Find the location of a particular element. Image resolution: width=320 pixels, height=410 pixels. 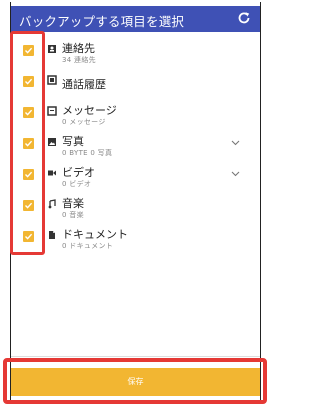

backup-item: 連絡先 34 連絡先 is located at coordinates (135, 52).